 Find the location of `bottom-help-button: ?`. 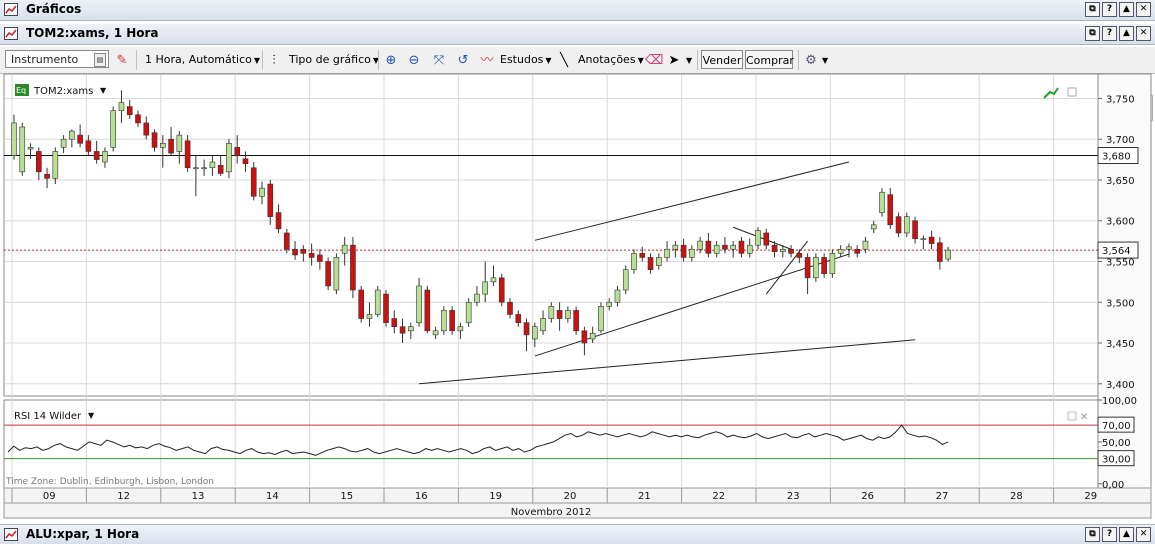

bottom-help-button: ? is located at coordinates (1109, 534).